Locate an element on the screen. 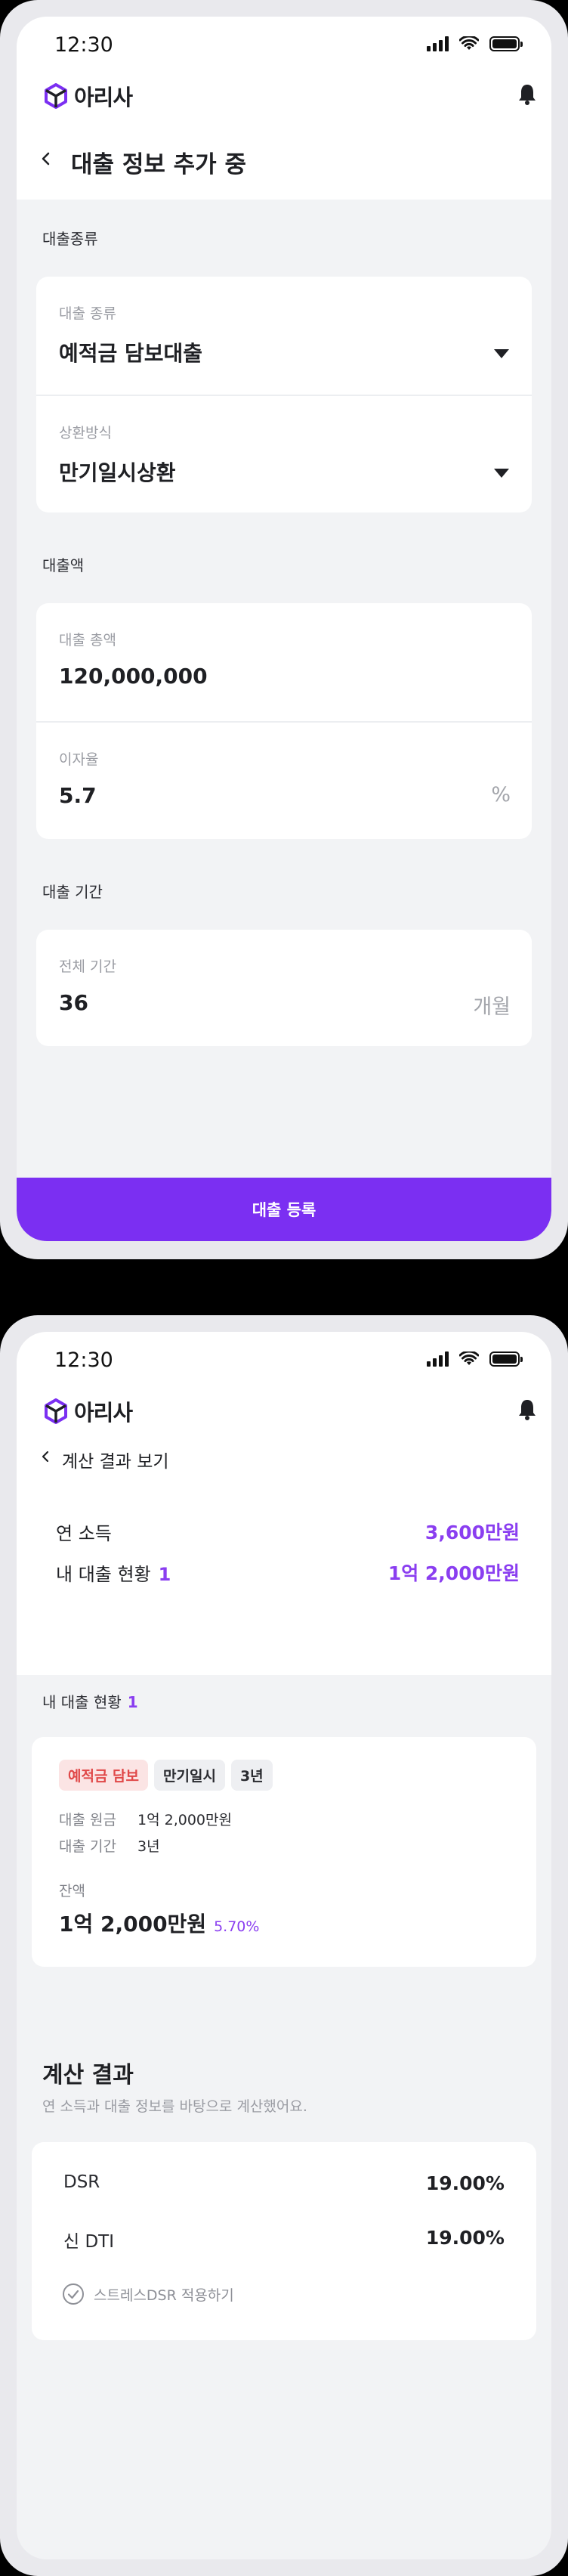 This screenshot has width=568, height=2576. title-bar: 대출 정보 추가 중 is located at coordinates (284, 159).